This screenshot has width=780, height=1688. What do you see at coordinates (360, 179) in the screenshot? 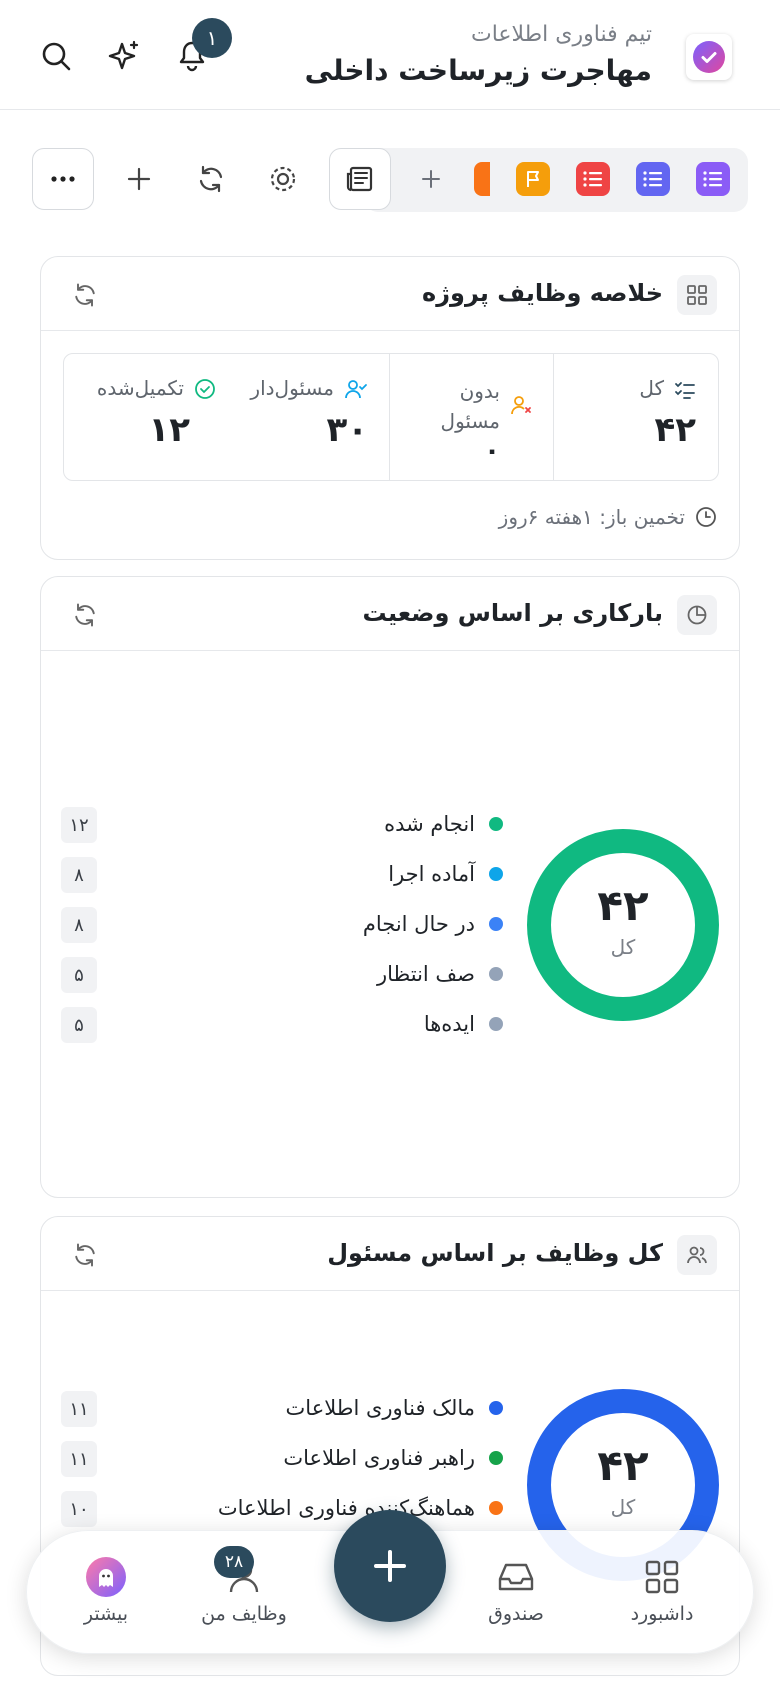
I see `newspaper-icon` at bounding box center [360, 179].